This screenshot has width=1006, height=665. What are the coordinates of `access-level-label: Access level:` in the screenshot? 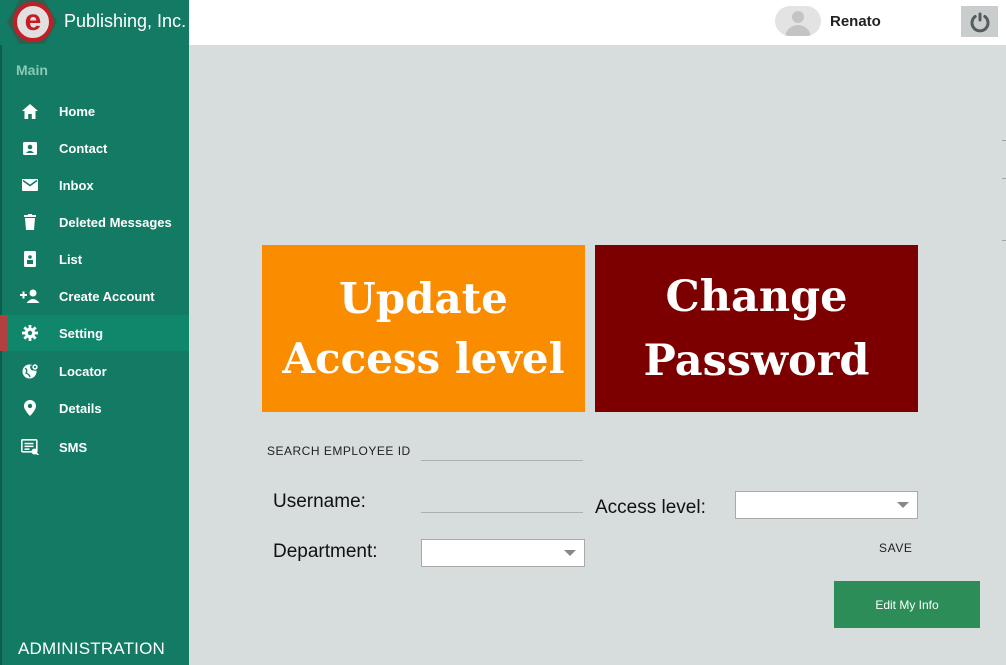 It's located at (650, 507).